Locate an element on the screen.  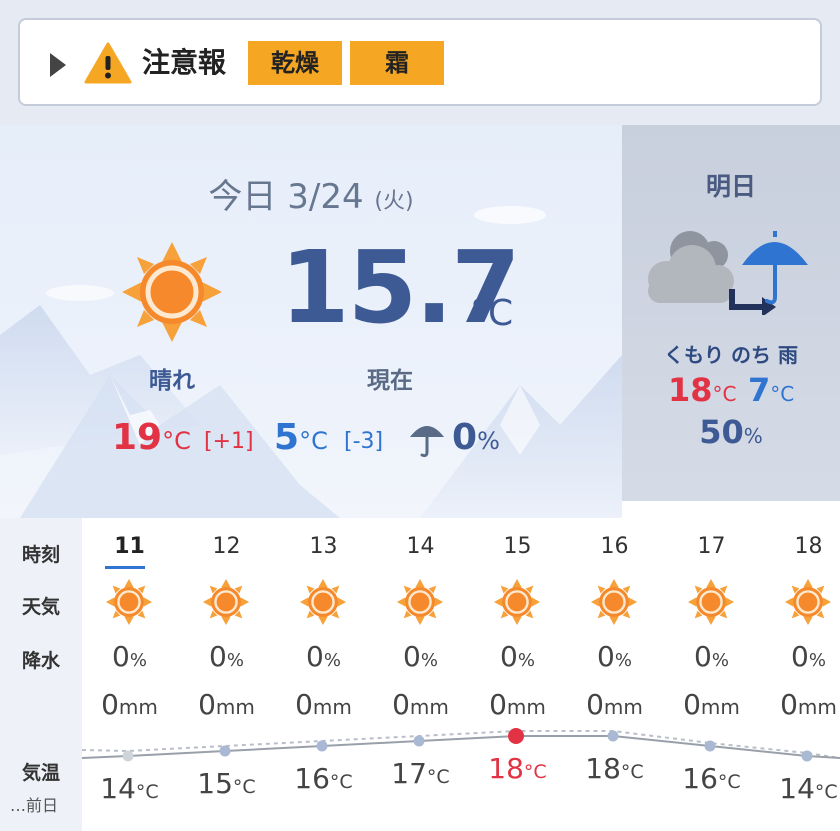
tomorrow-panel: 明日 くもり のち 雨 18°C 7°C 50% is located at coordinates (731, 313).